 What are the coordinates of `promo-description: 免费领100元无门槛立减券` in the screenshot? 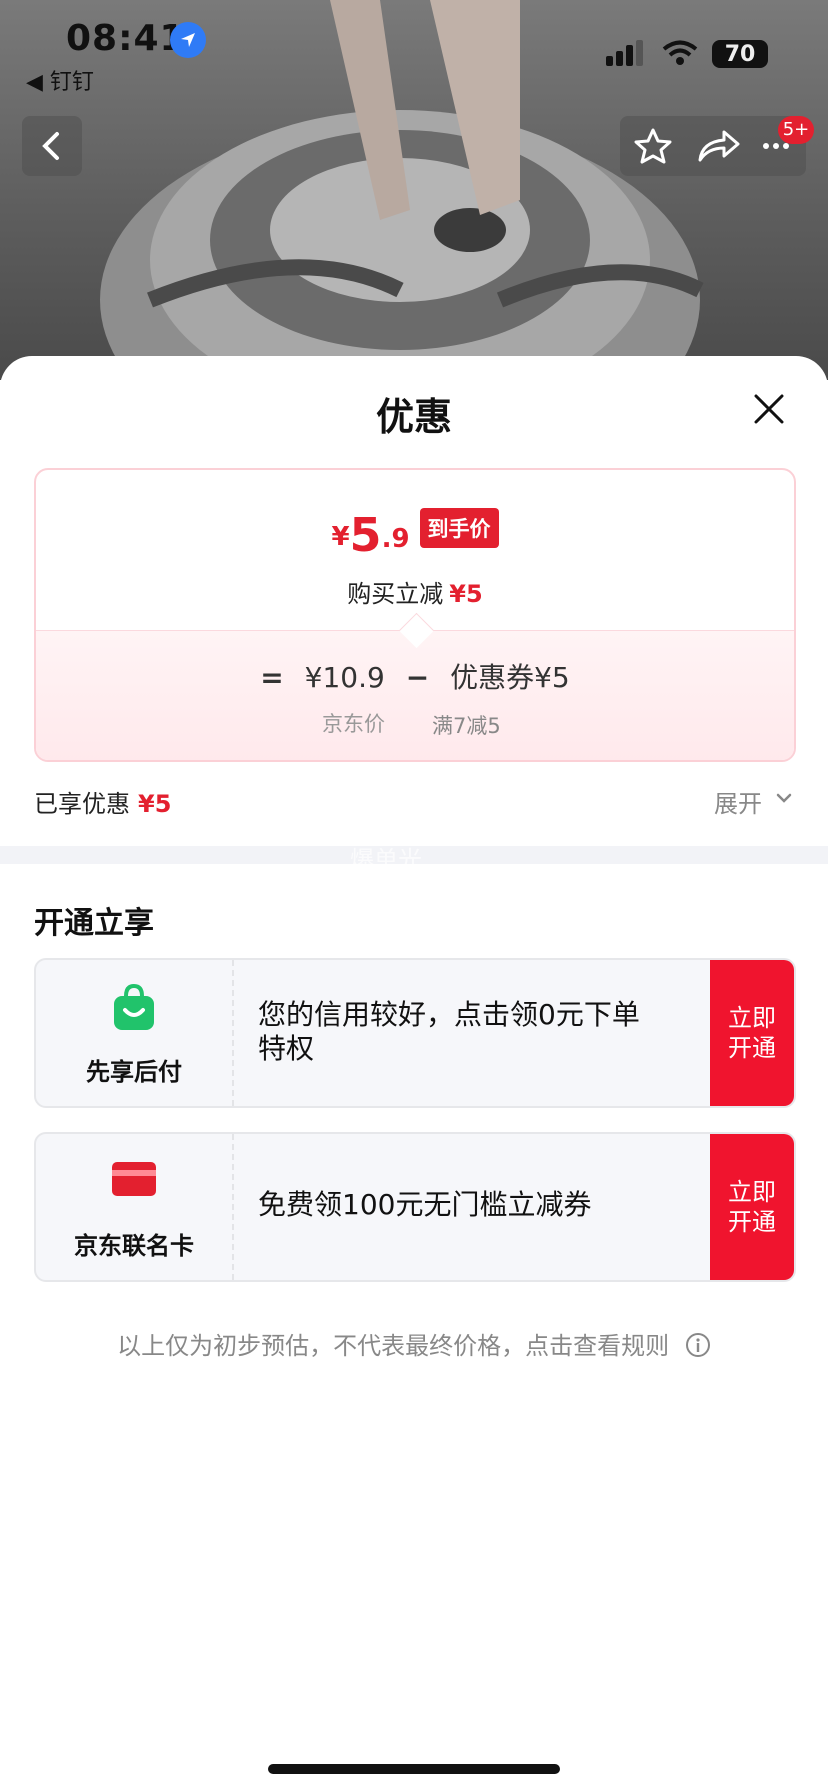 It's located at (425, 1204).